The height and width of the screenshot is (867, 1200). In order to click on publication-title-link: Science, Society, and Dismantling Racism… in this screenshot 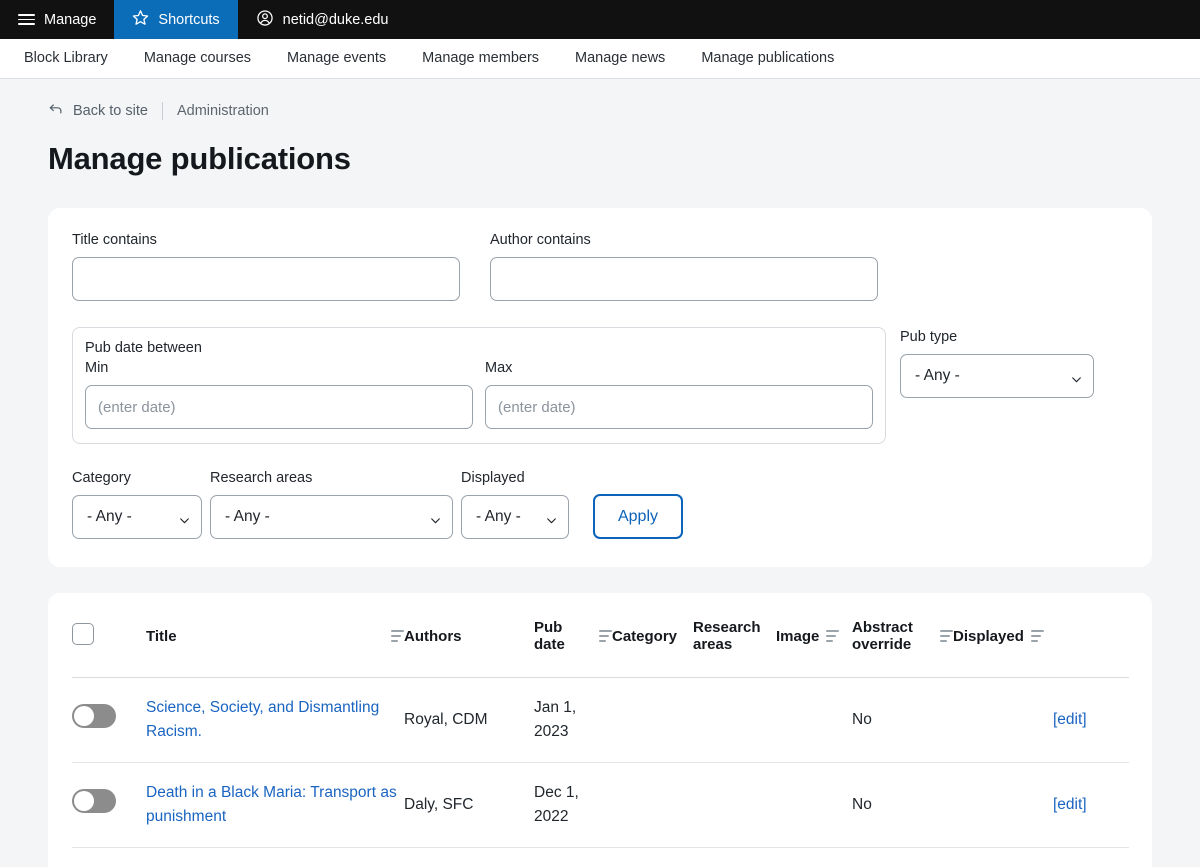, I will do `click(262, 719)`.